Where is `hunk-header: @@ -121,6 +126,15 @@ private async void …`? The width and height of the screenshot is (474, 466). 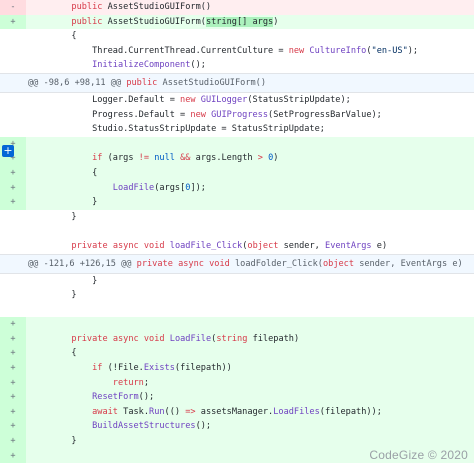 hunk-header: @@ -121,6 +126,15 @@ private async void … is located at coordinates (237, 263).